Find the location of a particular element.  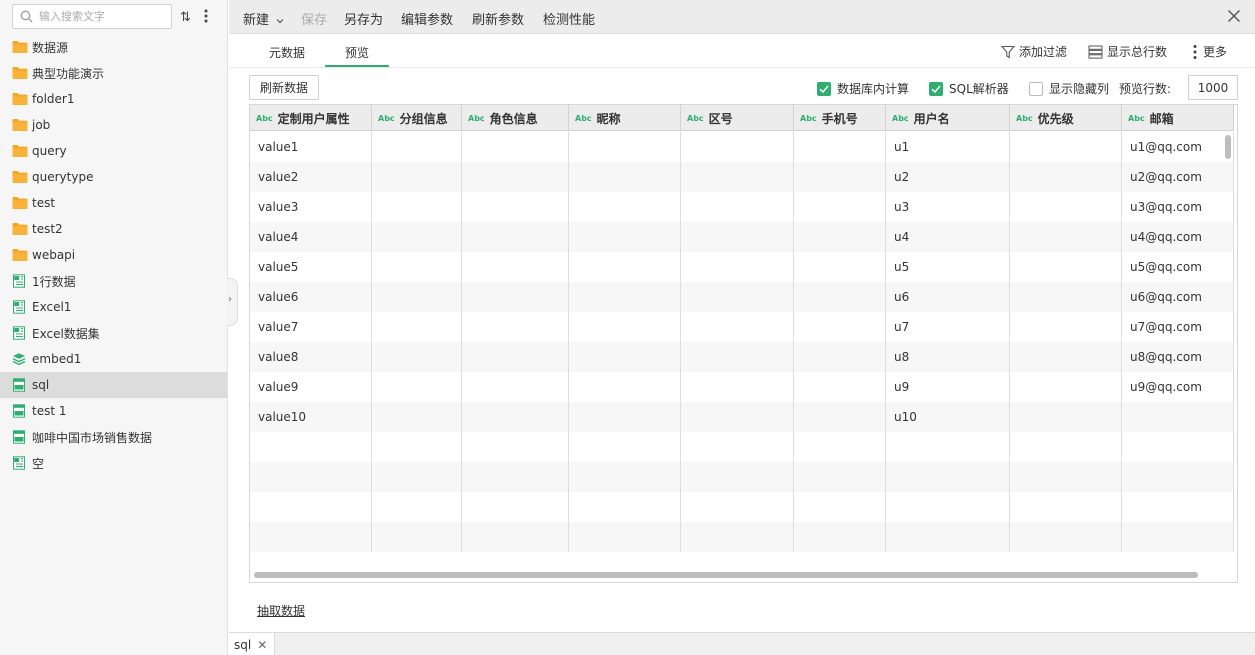

table-cell: value6 is located at coordinates (311, 297).